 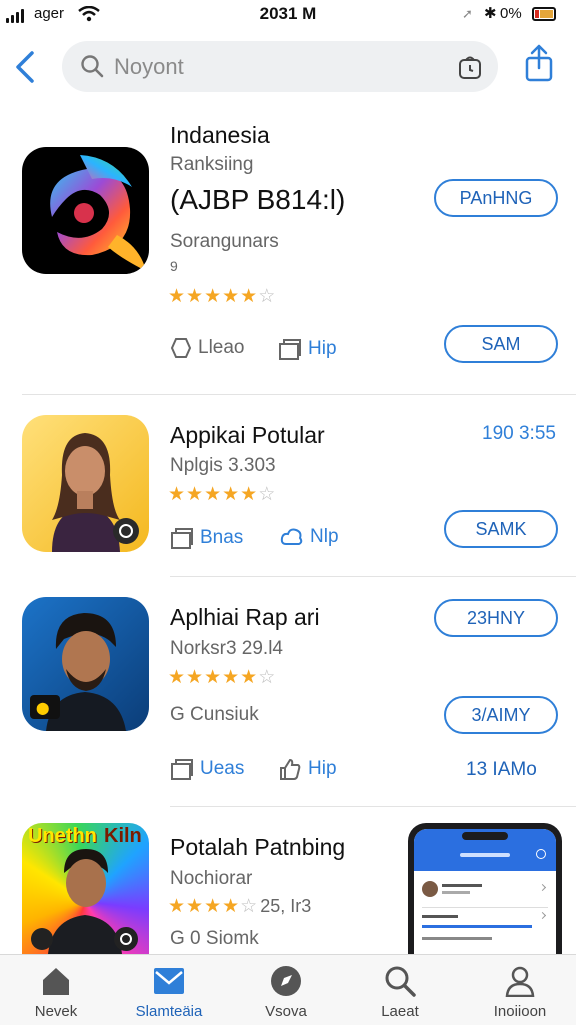 What do you see at coordinates (511, 13) in the screenshot?
I see `battery-percent: 0%` at bounding box center [511, 13].